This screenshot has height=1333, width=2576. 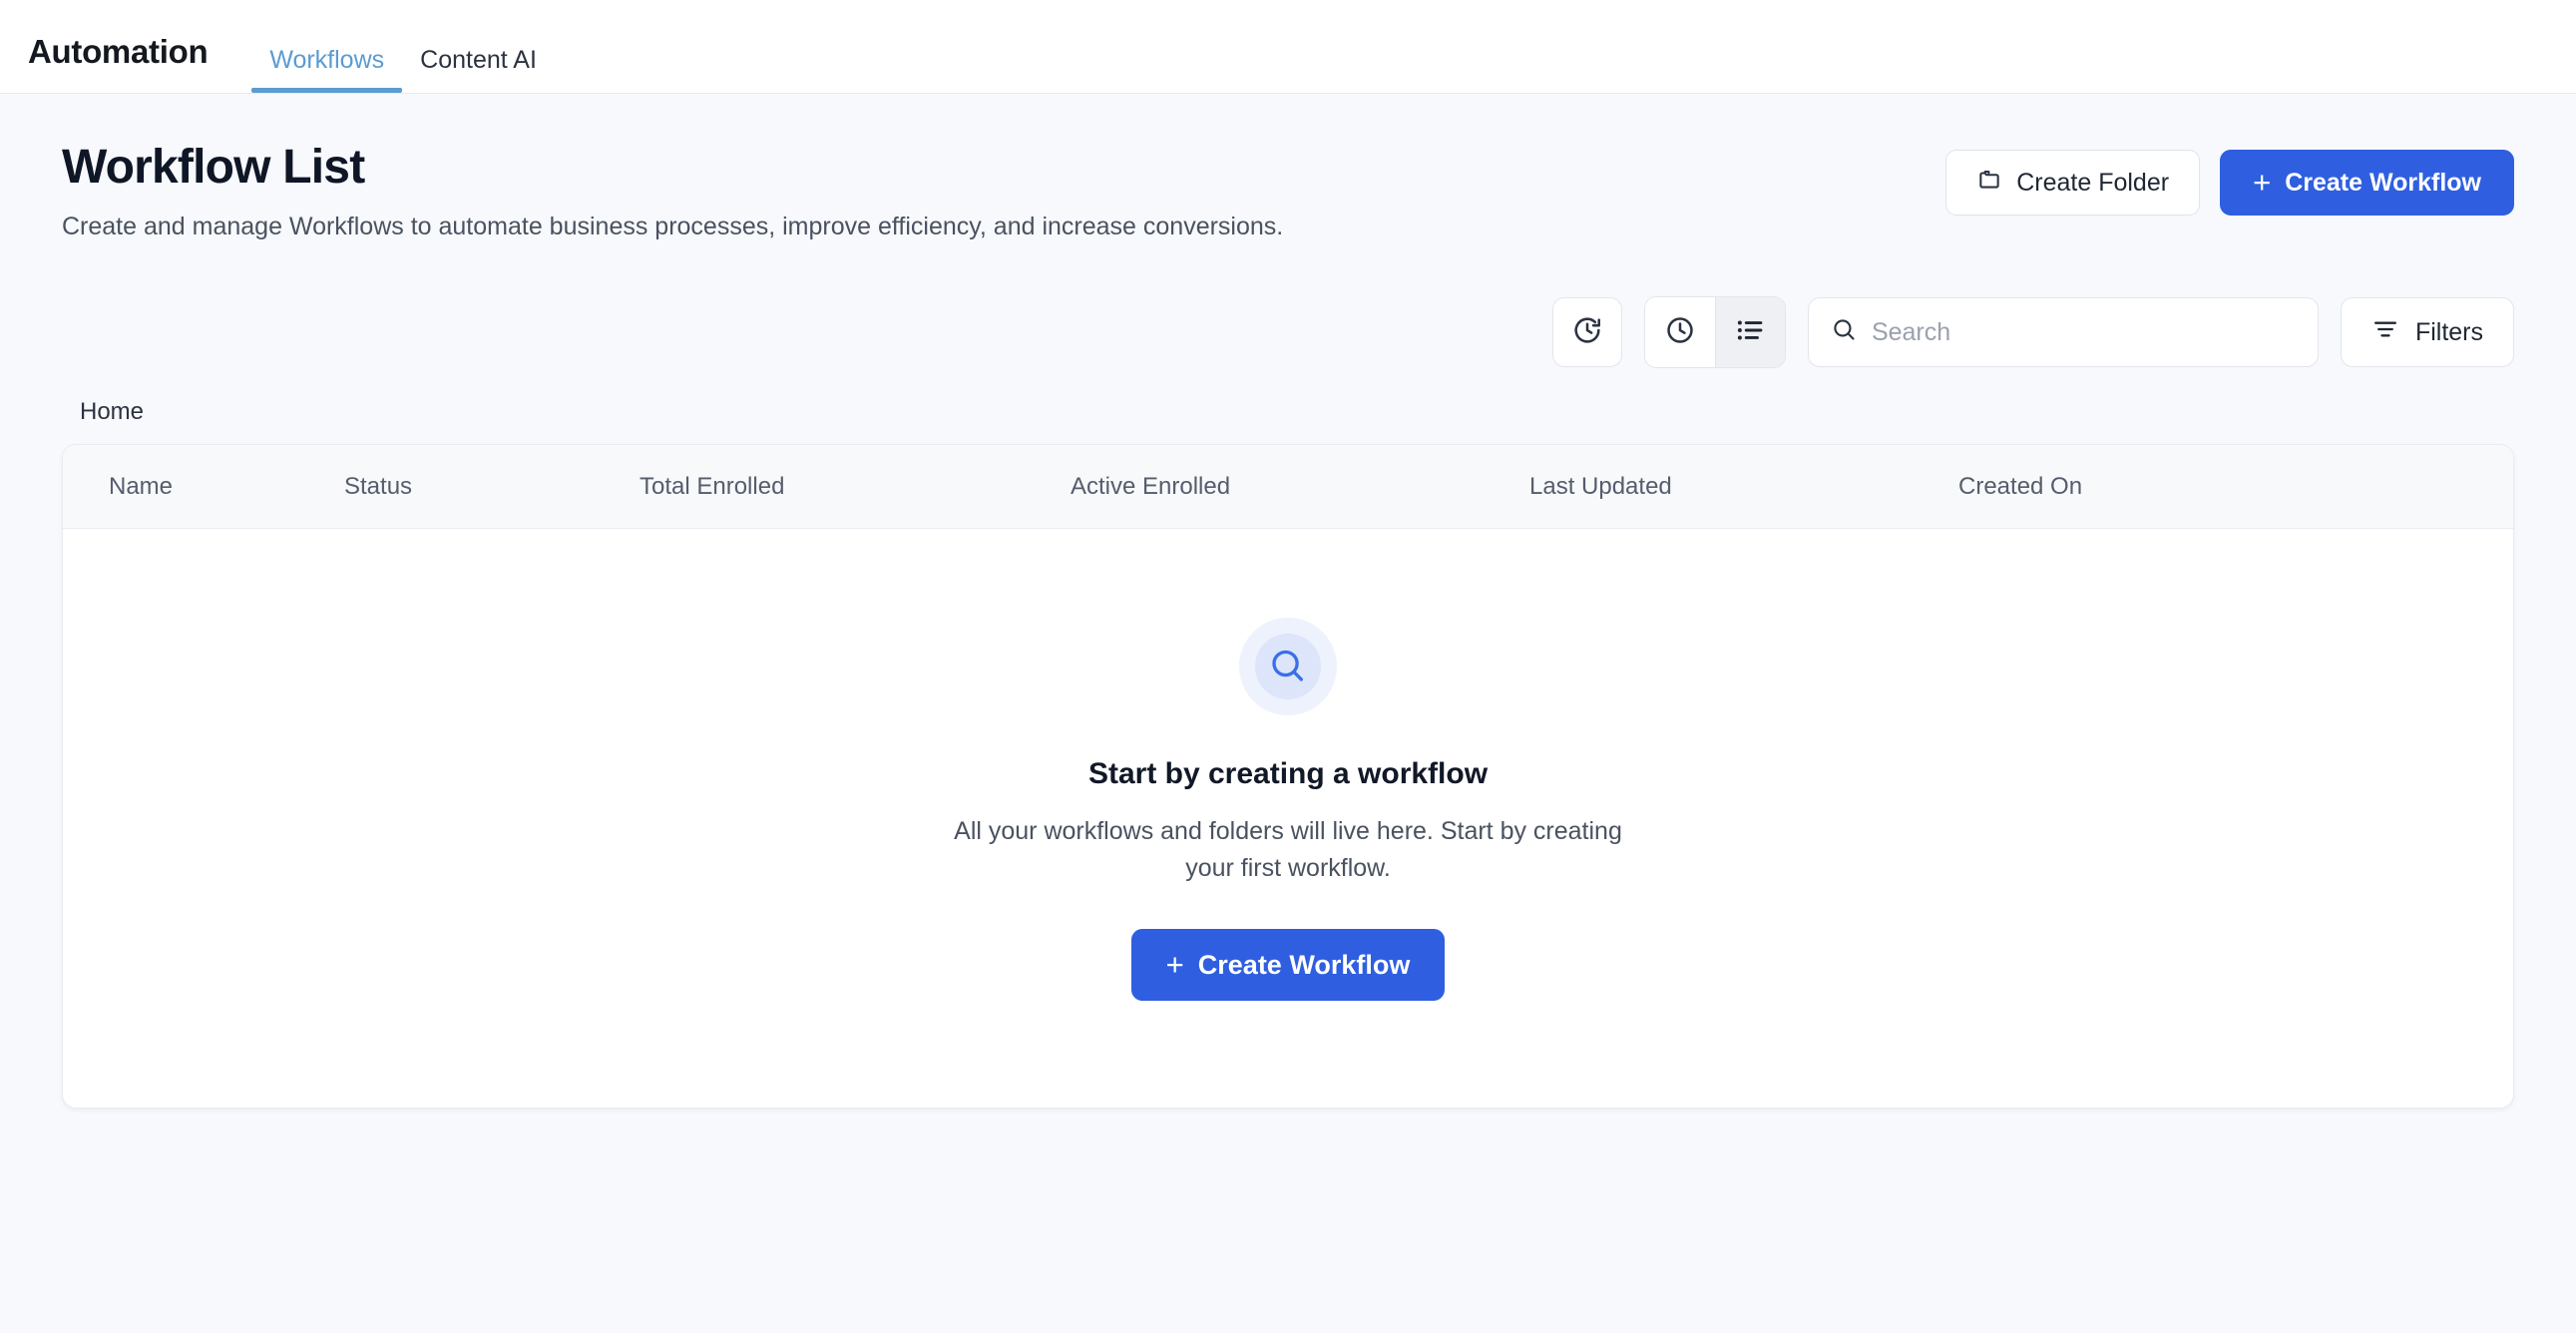 I want to click on column-header-total-enrolled: Total Enrolled, so click(x=712, y=486).